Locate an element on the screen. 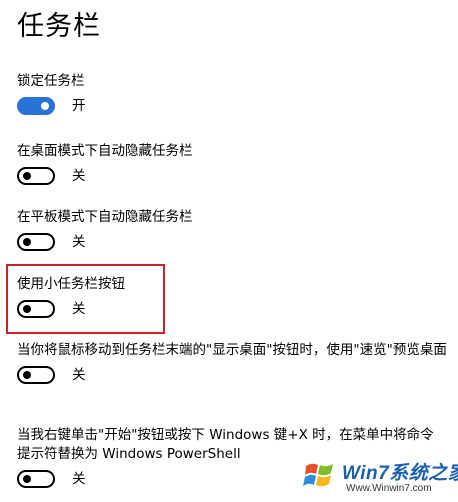 This screenshot has width=458, height=502. toggle-state-label: 开 is located at coordinates (79, 106).